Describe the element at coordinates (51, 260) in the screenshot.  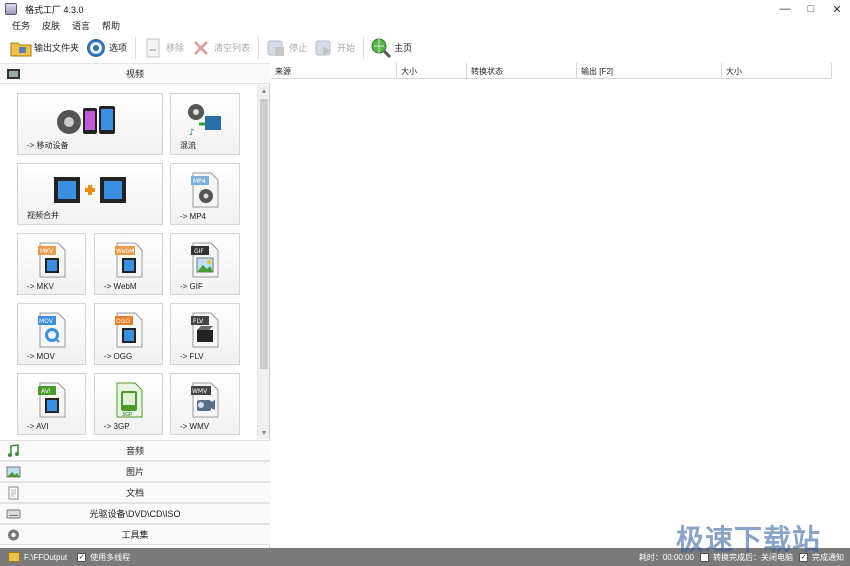
I see `mkv-file-icon: MKV` at that location.